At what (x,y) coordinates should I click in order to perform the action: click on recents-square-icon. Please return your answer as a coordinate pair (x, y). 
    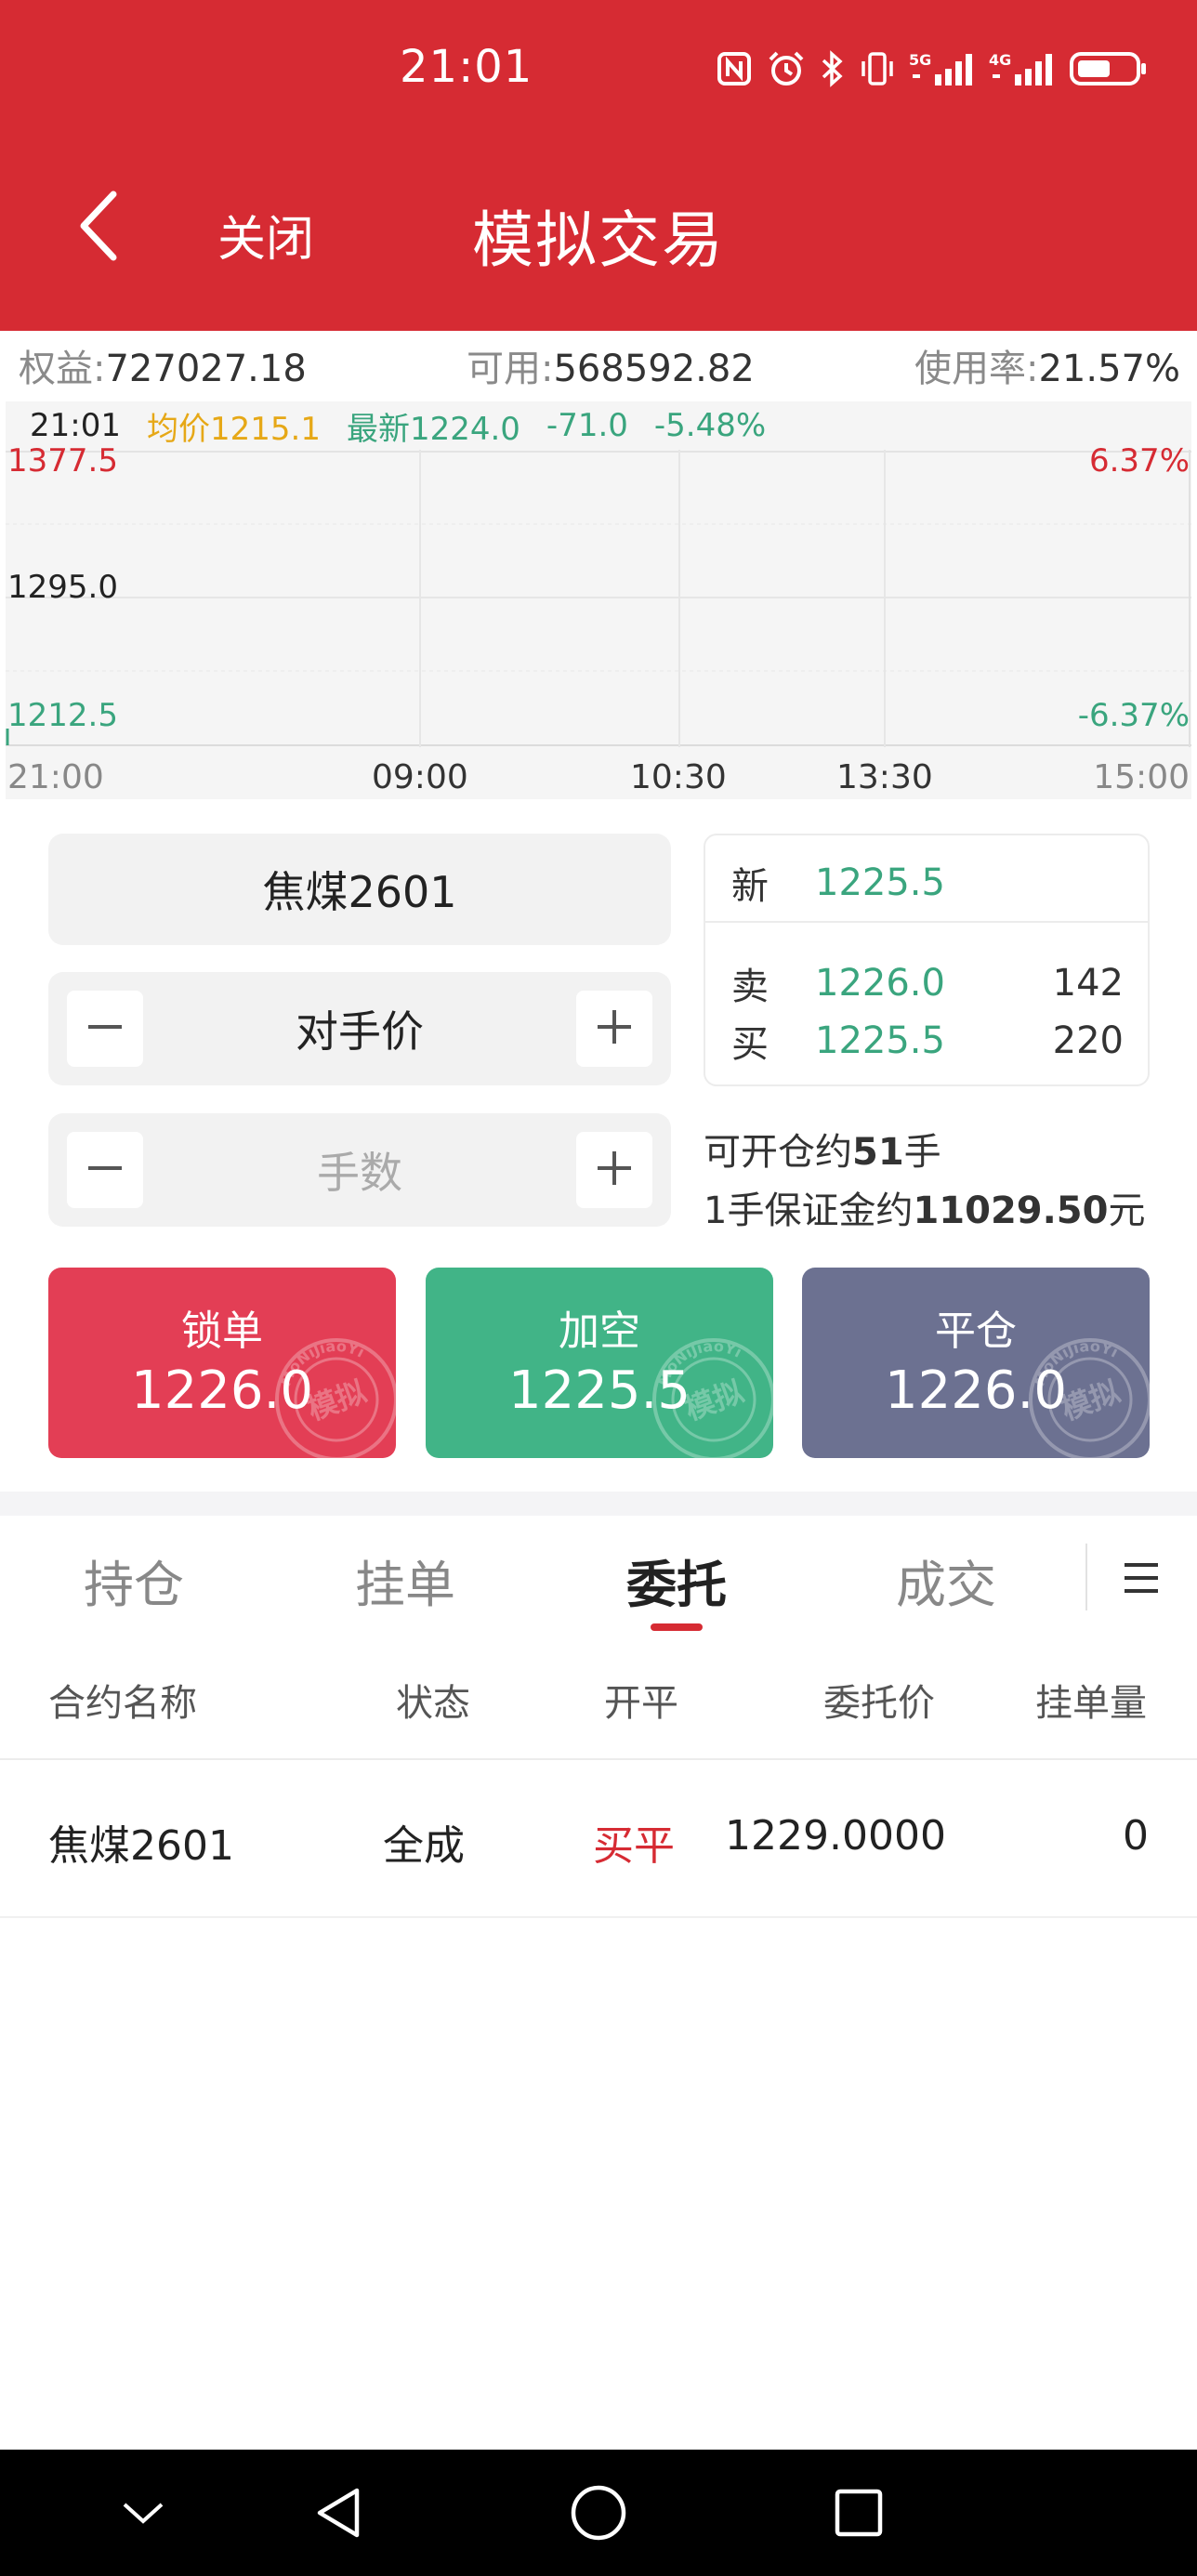
    Looking at the image, I should click on (859, 2515).